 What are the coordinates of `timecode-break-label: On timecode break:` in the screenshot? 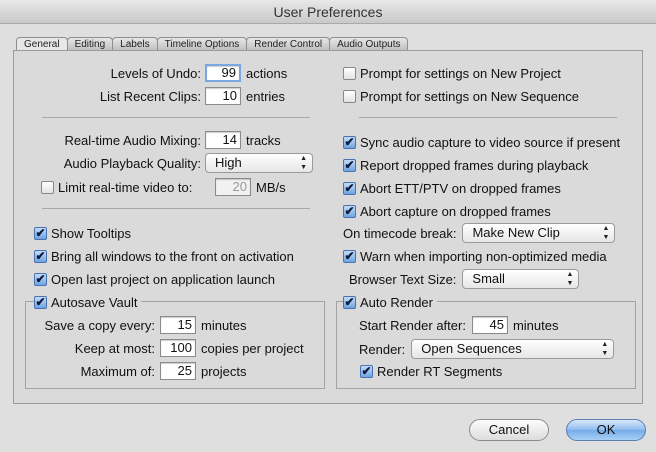 It's located at (400, 233).